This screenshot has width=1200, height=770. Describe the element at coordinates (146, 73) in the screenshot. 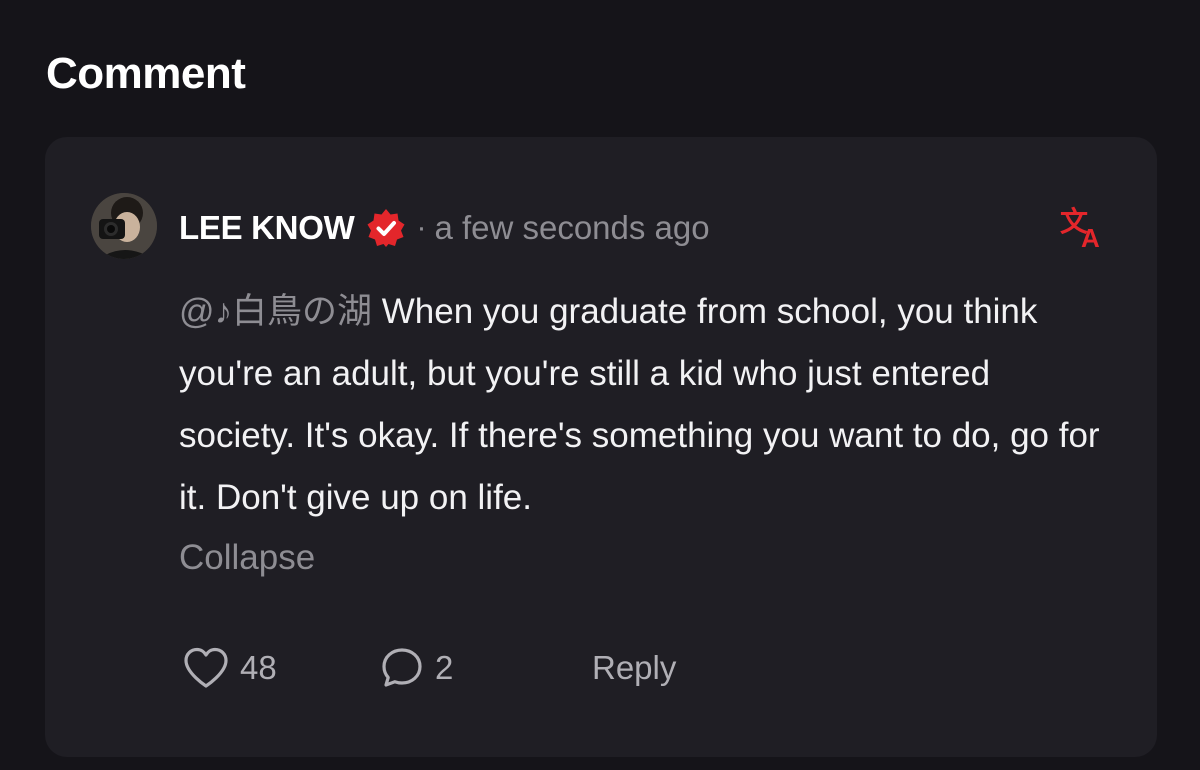

I see `page-title: Comment` at that location.